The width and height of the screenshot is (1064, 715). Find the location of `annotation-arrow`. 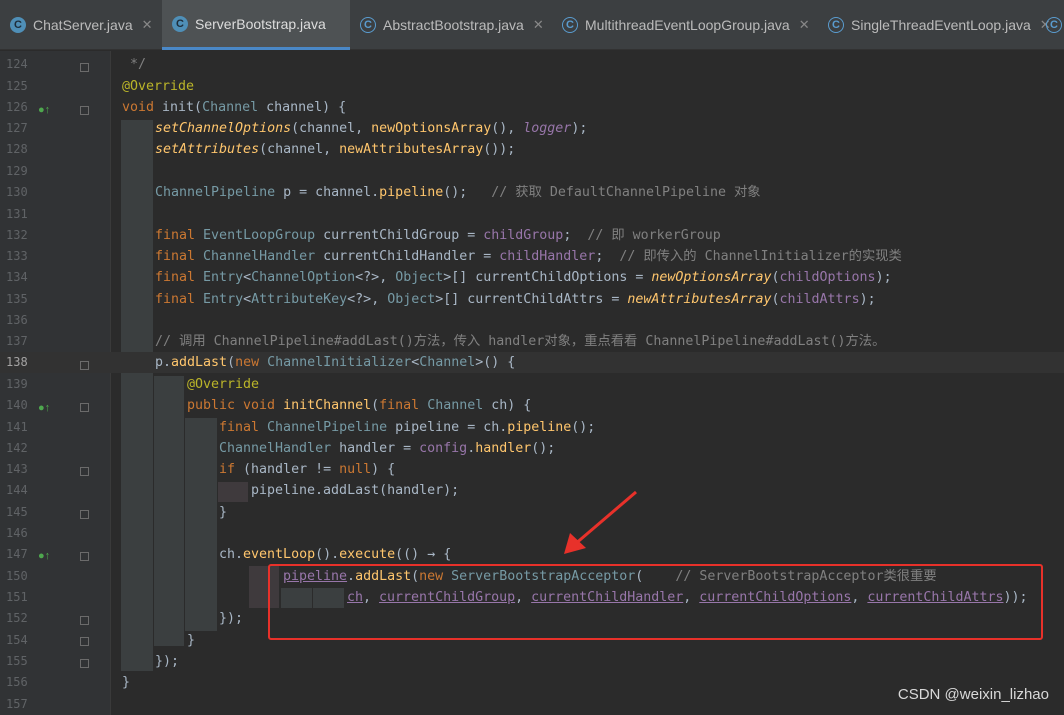

annotation-arrow is located at coordinates (600, 522).